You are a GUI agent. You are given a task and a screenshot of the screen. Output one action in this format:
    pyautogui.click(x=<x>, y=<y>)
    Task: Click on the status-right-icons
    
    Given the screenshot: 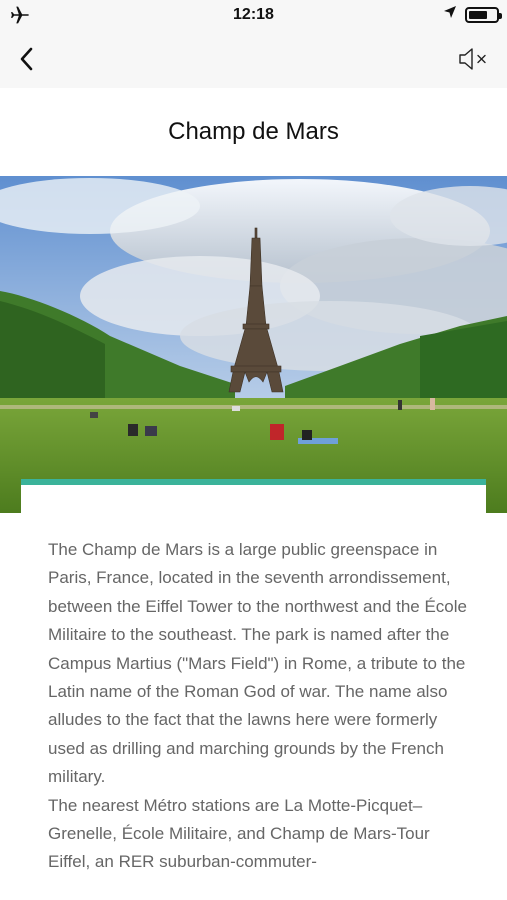 What is the action you would take?
    pyautogui.click(x=472, y=14)
    